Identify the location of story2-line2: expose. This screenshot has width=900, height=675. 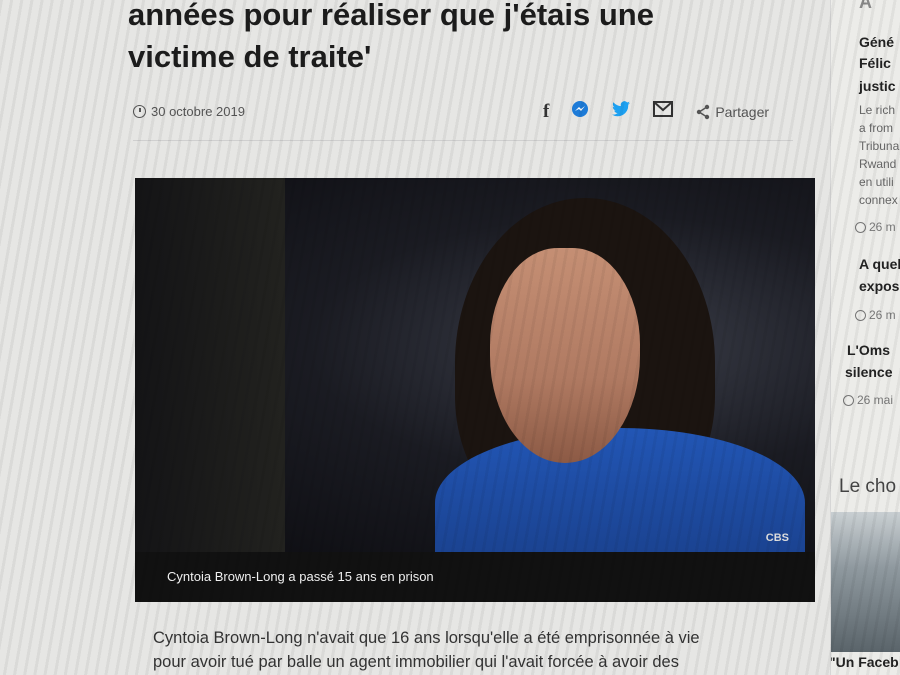
(879, 286).